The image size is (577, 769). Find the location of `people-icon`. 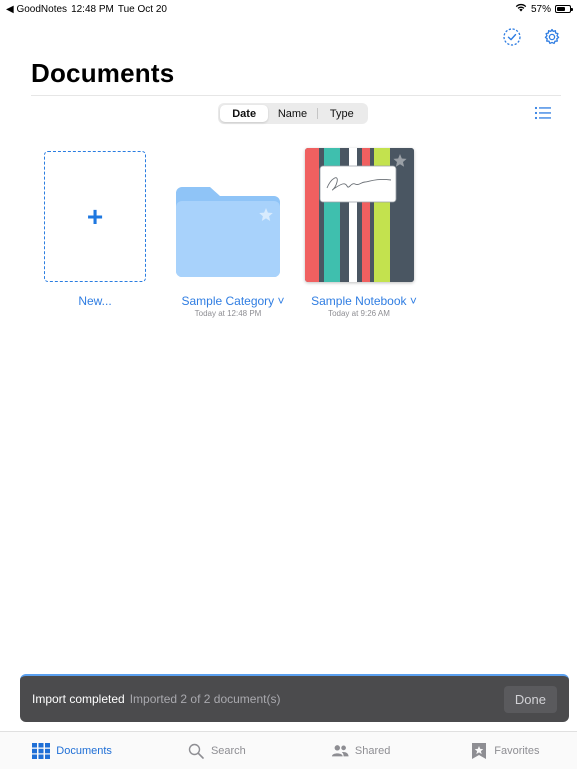

people-icon is located at coordinates (340, 751).